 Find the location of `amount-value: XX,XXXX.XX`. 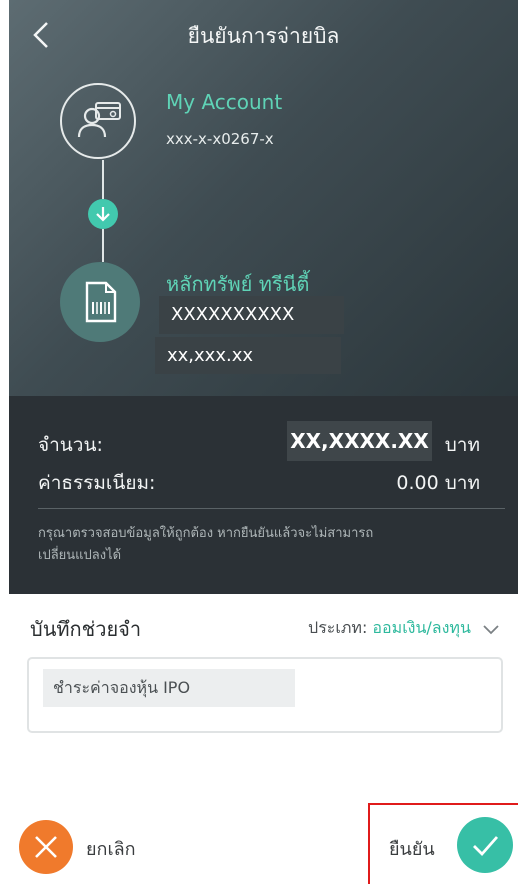

amount-value: XX,XXXX.XX is located at coordinates (359, 441).